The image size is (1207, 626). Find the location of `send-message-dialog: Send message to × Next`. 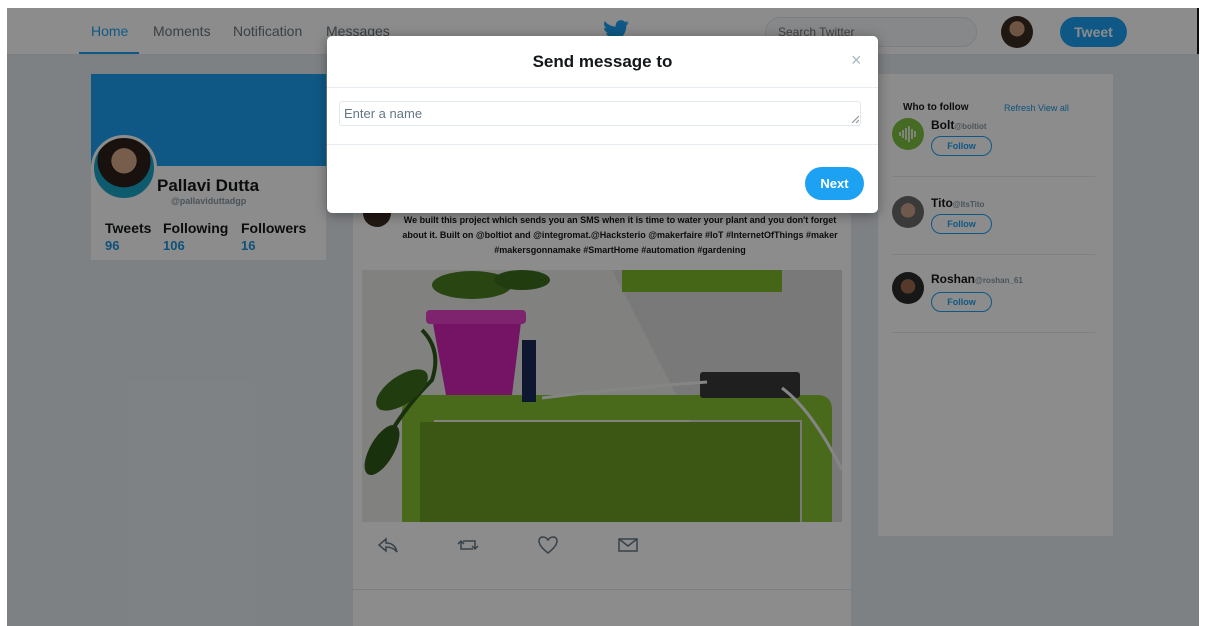

send-message-dialog: Send message to × Next is located at coordinates (602, 124).